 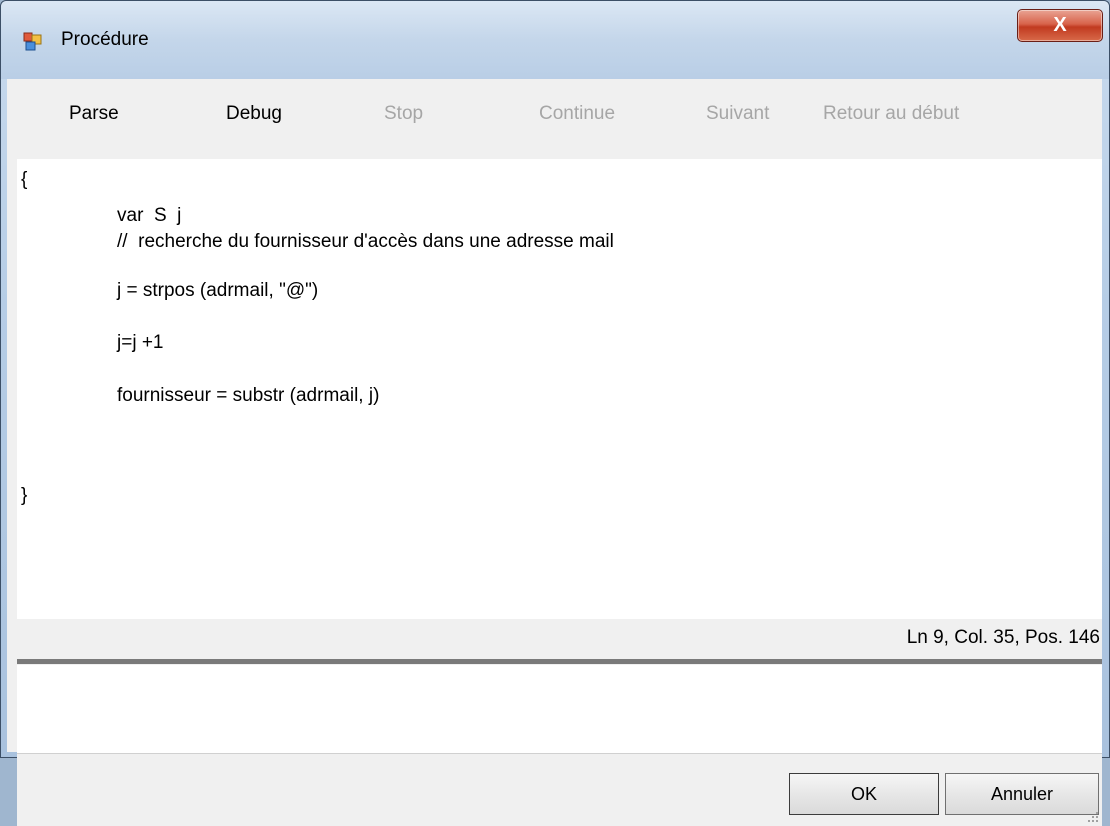 What do you see at coordinates (248, 395) in the screenshot?
I see `code-line: fournisseur = substr (adrmail, j)` at bounding box center [248, 395].